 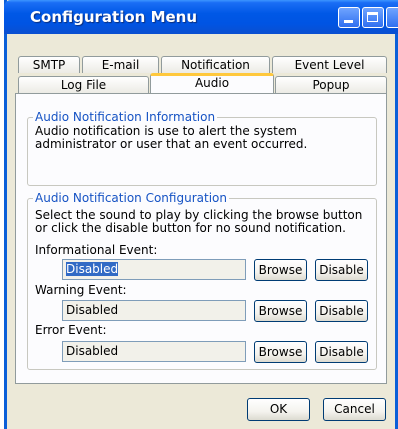 What do you see at coordinates (341, 311) in the screenshot?
I see `warning-disable-button: Disable` at bounding box center [341, 311].